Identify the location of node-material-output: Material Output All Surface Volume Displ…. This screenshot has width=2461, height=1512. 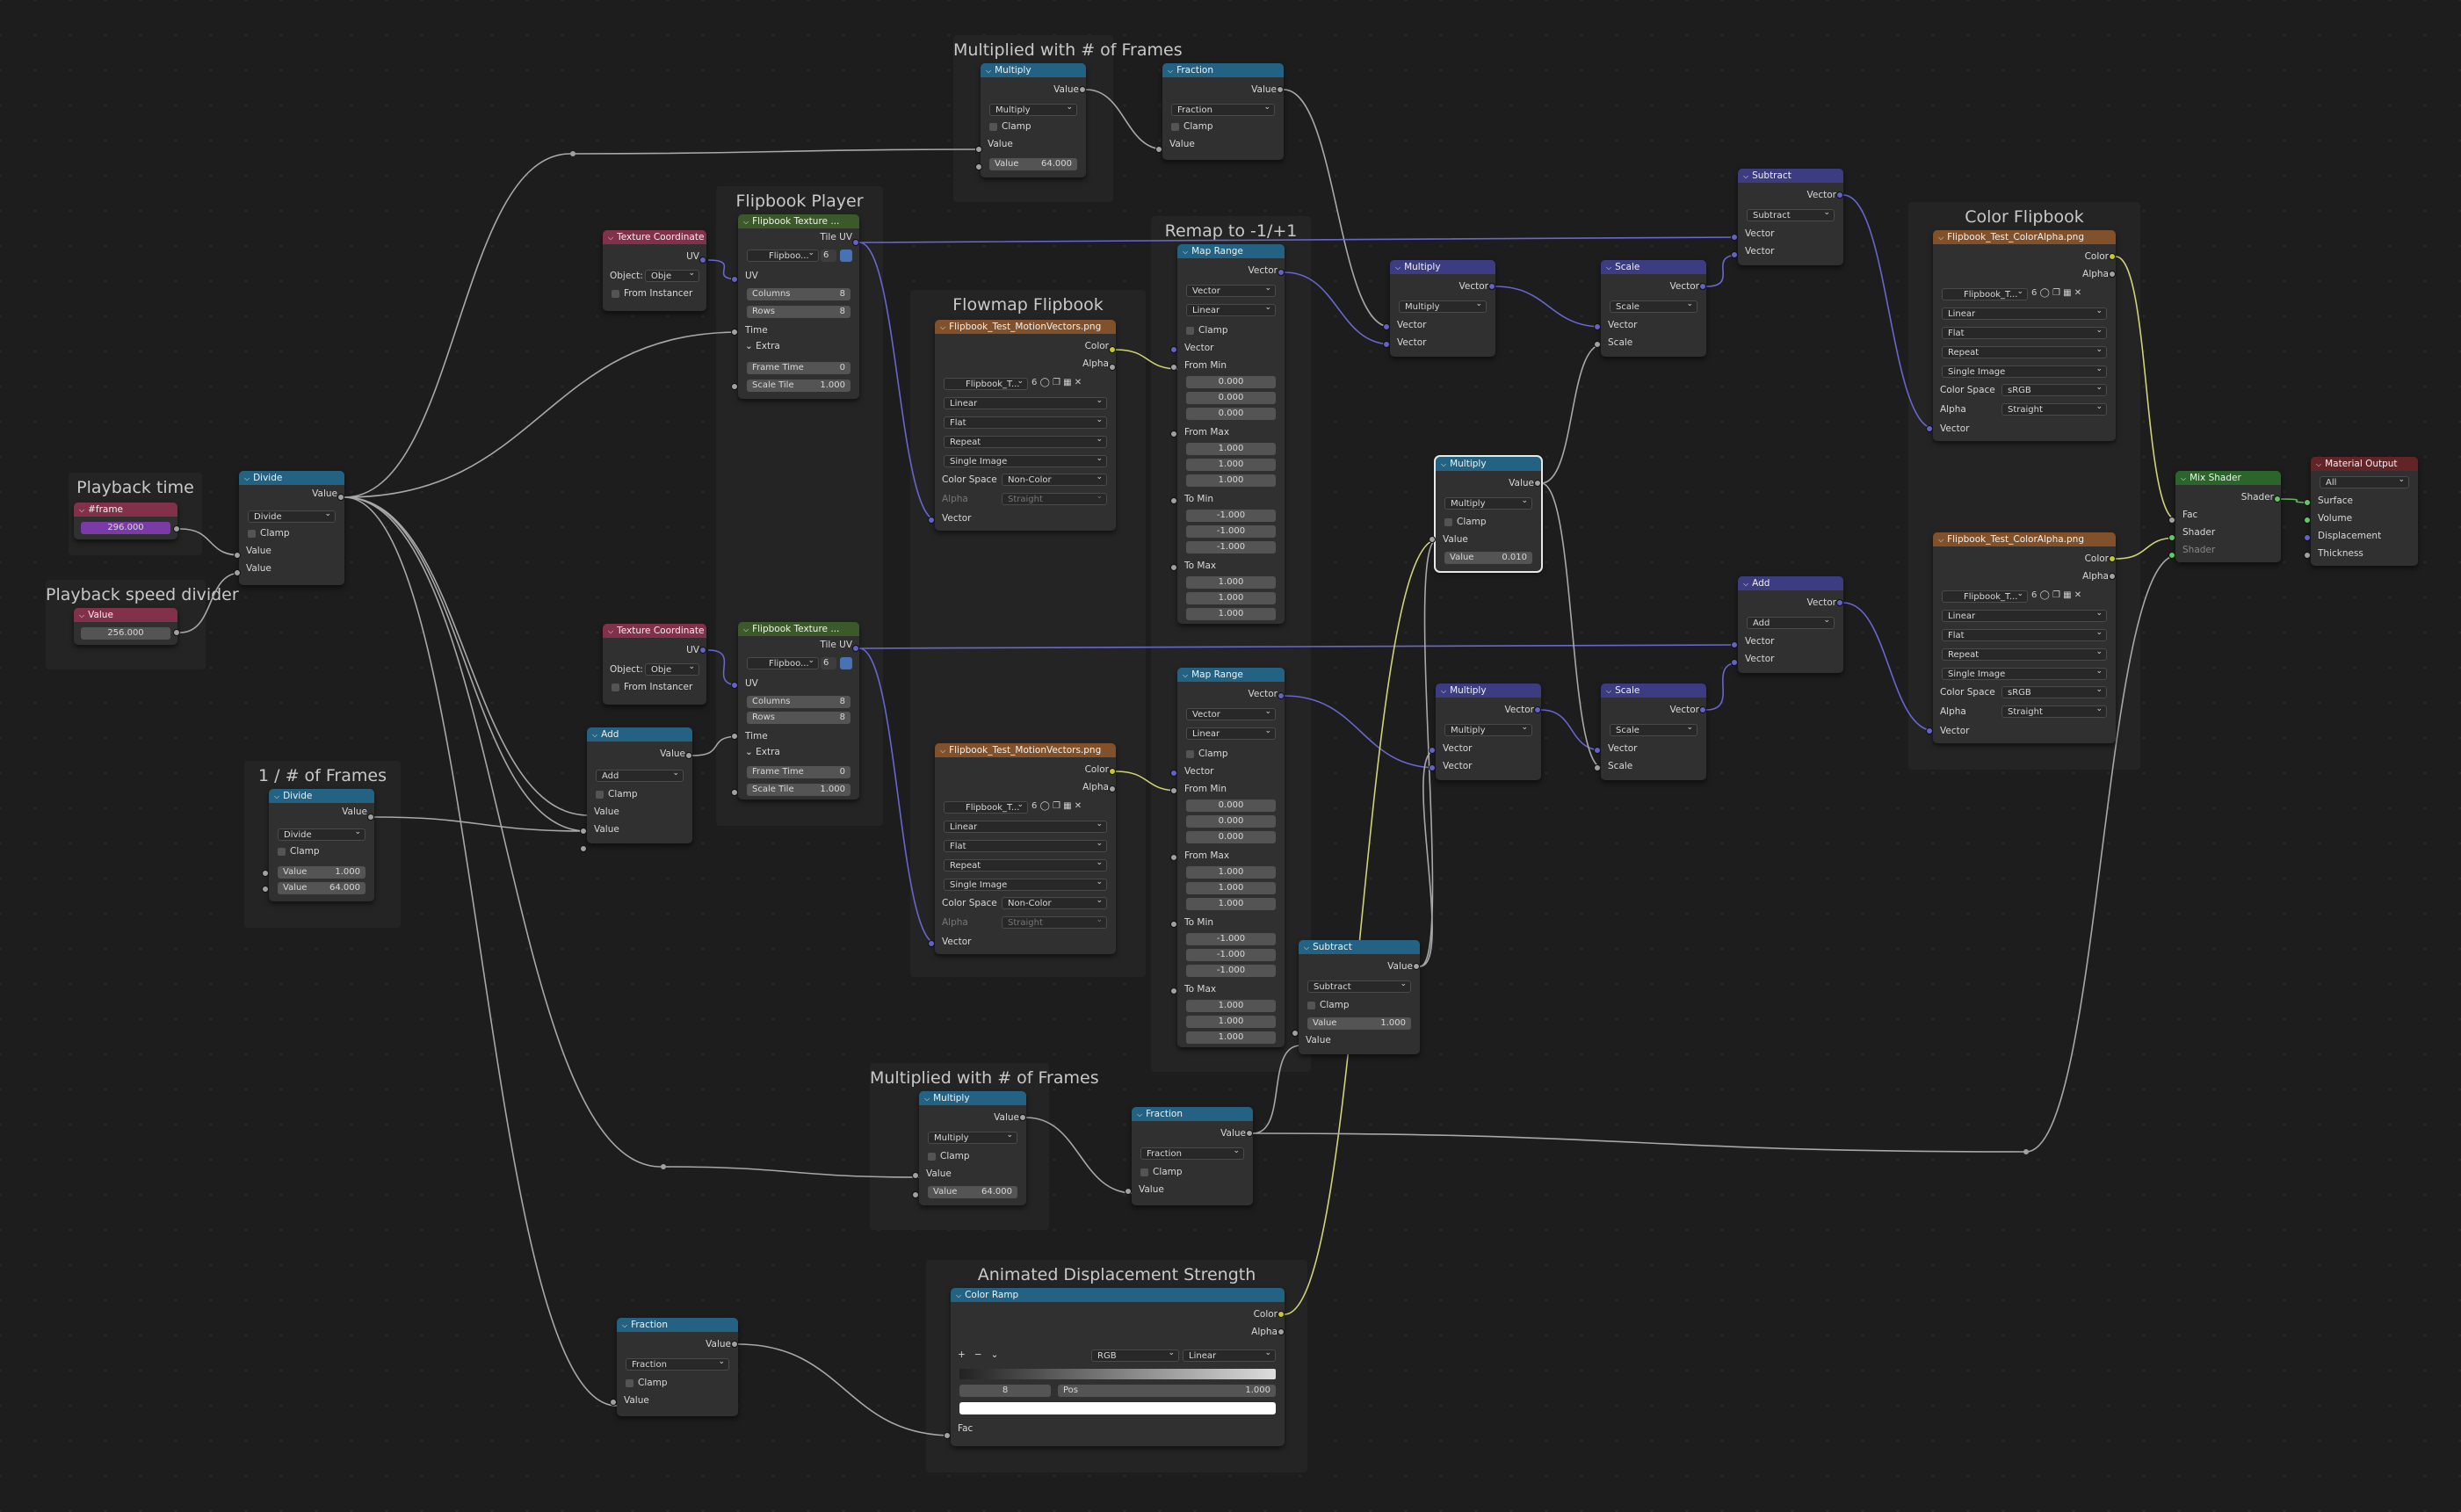
(2364, 511).